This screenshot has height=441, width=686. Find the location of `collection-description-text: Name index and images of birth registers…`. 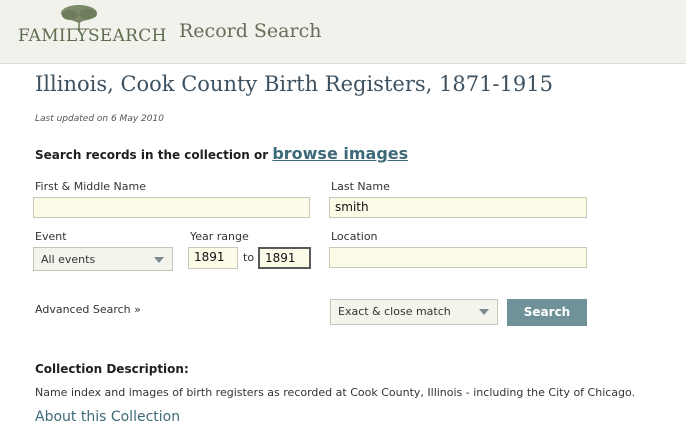

collection-description-text: Name index and images of birth registers… is located at coordinates (335, 392).